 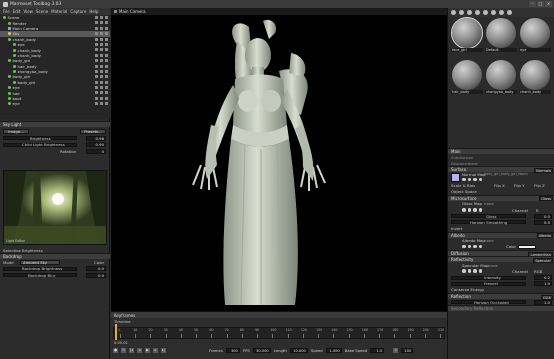 What do you see at coordinates (96, 151) in the screenshot?
I see `rotation-value: 0` at bounding box center [96, 151].